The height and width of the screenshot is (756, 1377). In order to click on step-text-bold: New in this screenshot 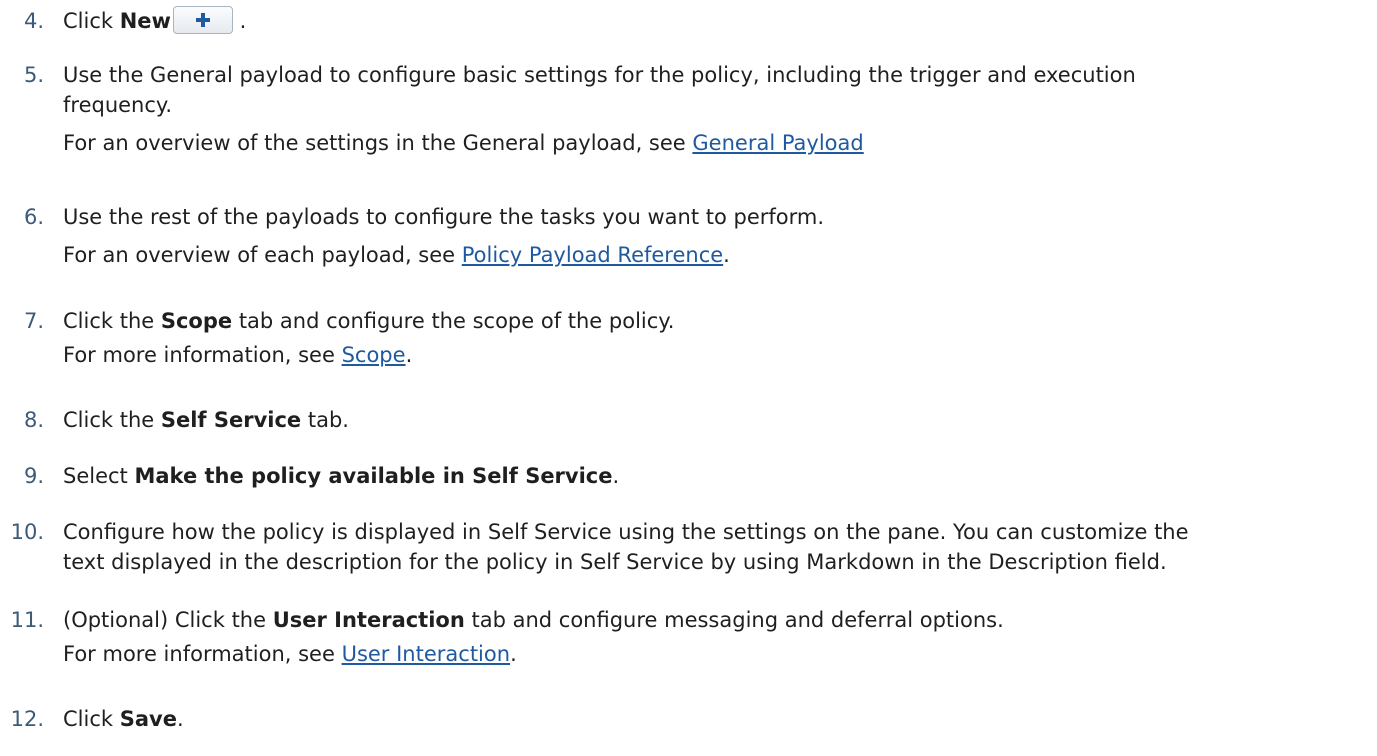, I will do `click(145, 21)`.